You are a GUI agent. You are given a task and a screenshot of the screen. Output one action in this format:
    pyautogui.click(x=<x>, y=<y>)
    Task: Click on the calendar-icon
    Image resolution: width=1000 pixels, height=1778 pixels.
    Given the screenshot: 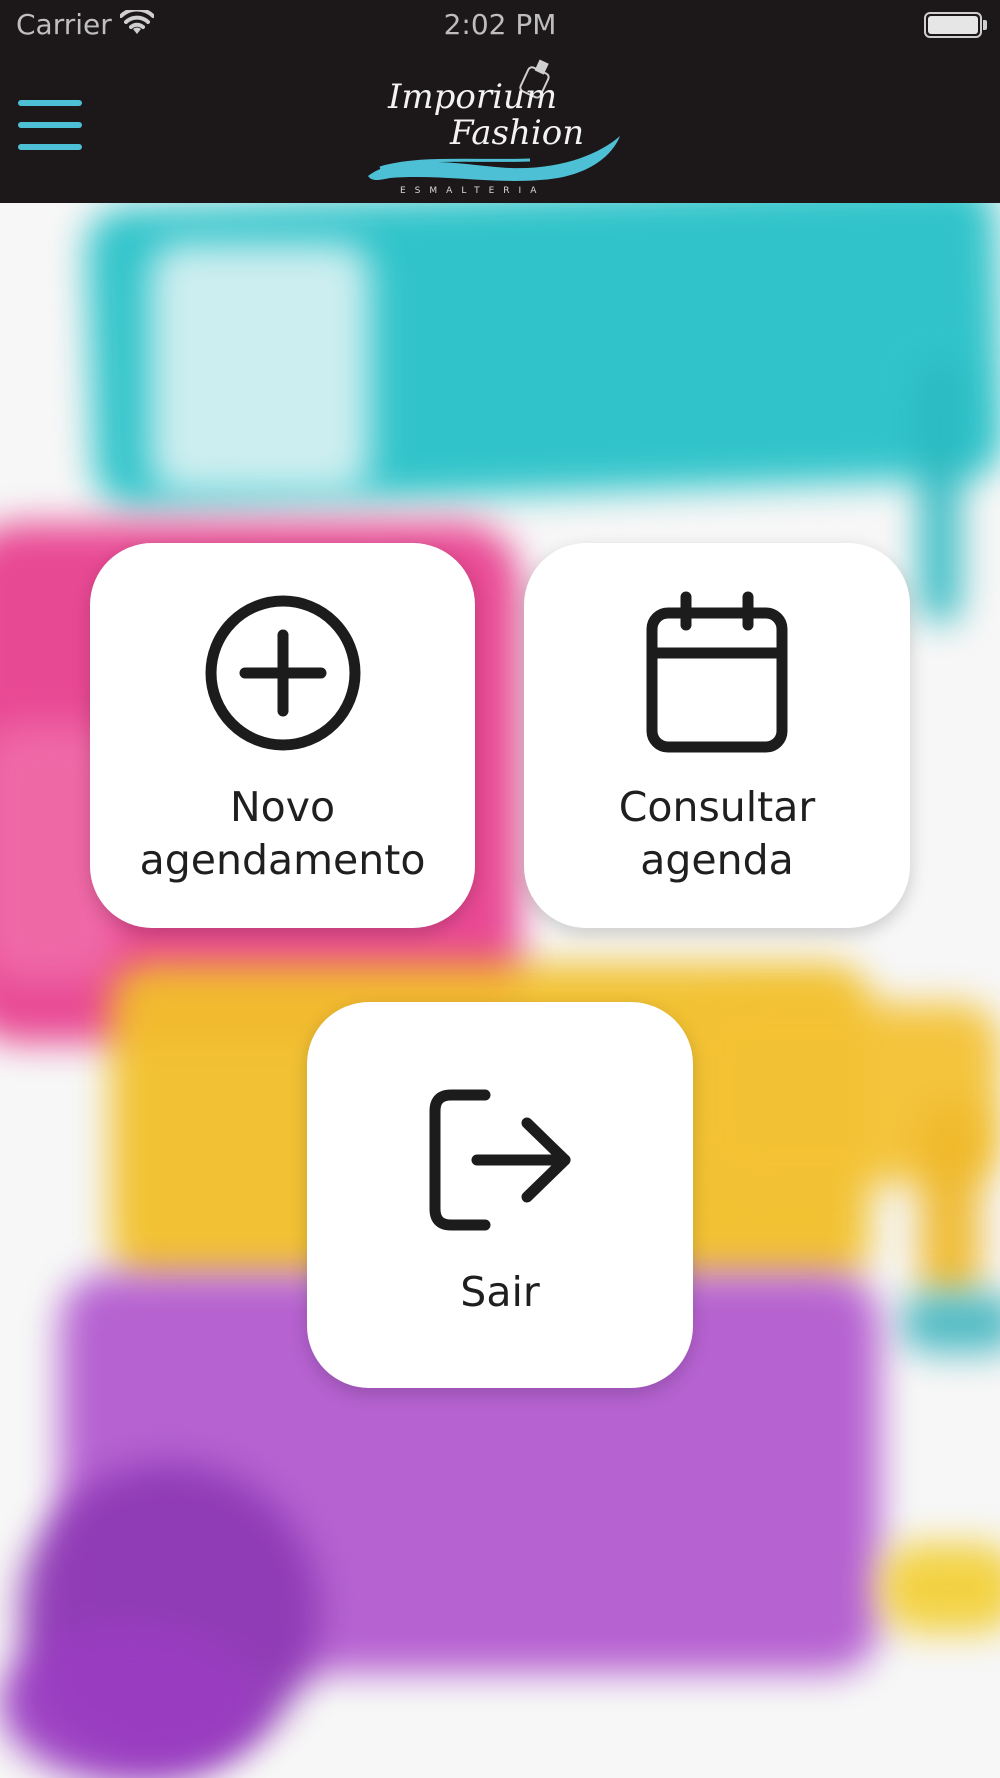 What is the action you would take?
    pyautogui.click(x=717, y=672)
    